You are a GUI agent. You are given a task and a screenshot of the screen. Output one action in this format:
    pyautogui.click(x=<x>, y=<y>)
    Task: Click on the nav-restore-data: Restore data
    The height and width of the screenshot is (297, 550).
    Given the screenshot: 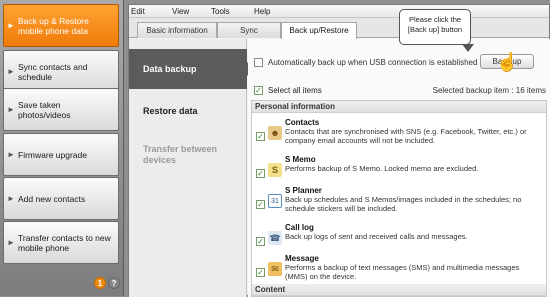 What is the action you would take?
    pyautogui.click(x=188, y=111)
    